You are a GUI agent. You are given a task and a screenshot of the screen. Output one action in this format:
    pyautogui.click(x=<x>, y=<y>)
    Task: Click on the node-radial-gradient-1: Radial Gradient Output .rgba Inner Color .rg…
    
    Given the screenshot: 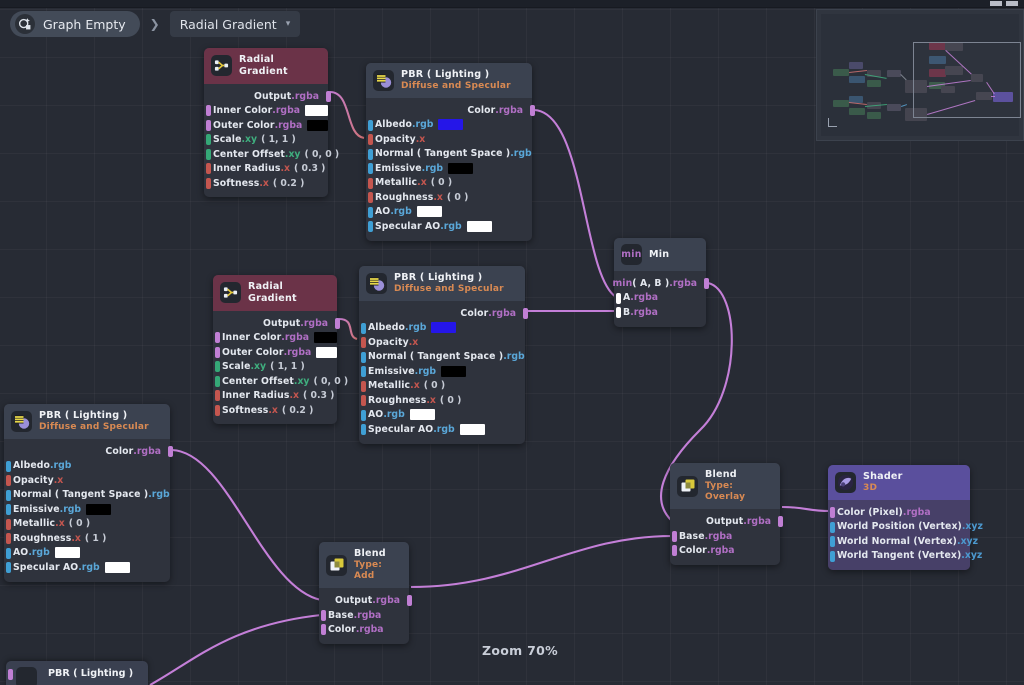 What is the action you would take?
    pyautogui.click(x=271, y=123)
    